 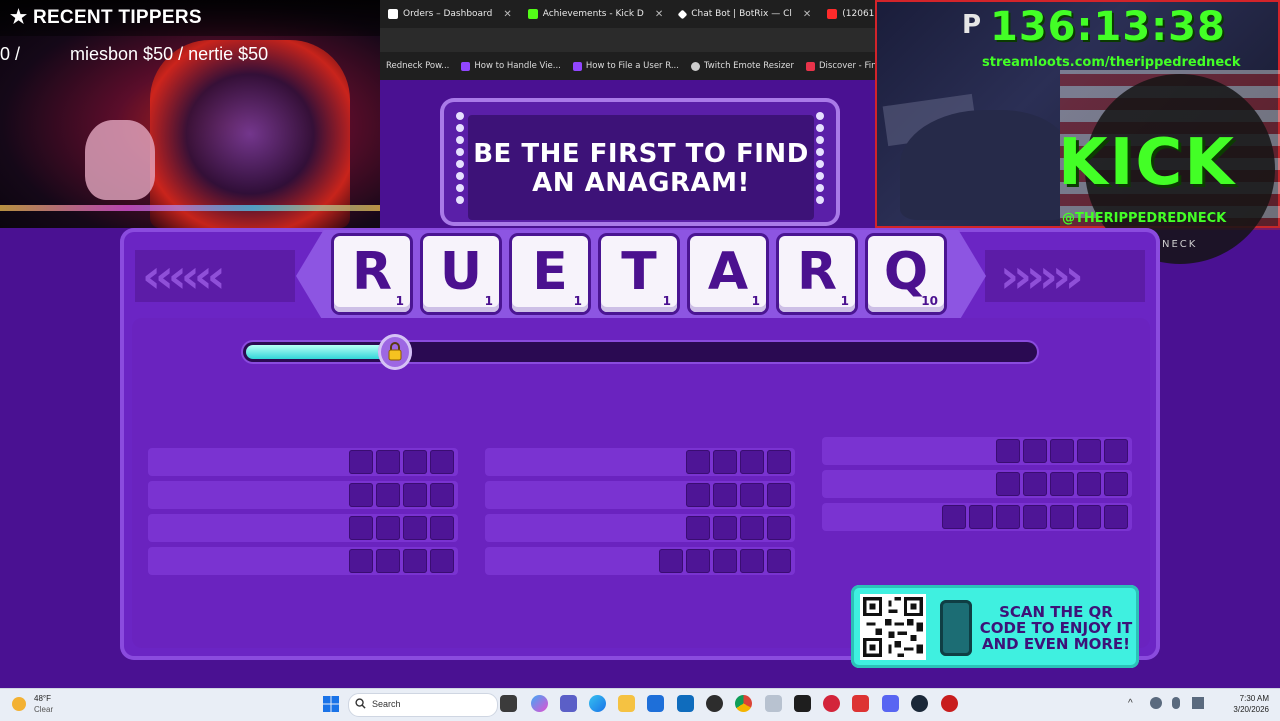 I want to click on letter-tile: T 1, so click(x=639, y=274).